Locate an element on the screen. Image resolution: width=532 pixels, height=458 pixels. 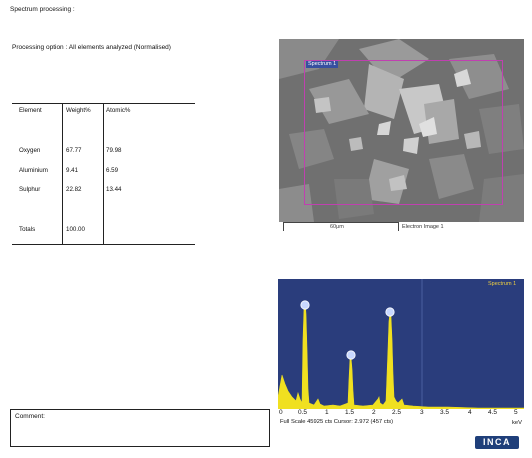
x-tick-label: 1 is located at coordinates (327, 412).